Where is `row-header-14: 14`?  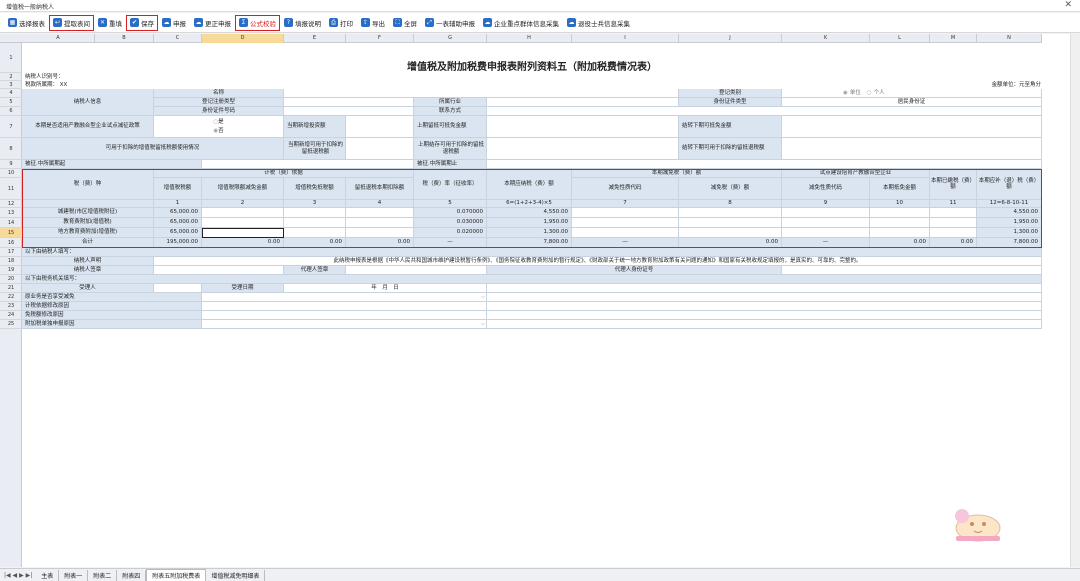 row-header-14: 14 is located at coordinates (11, 223).